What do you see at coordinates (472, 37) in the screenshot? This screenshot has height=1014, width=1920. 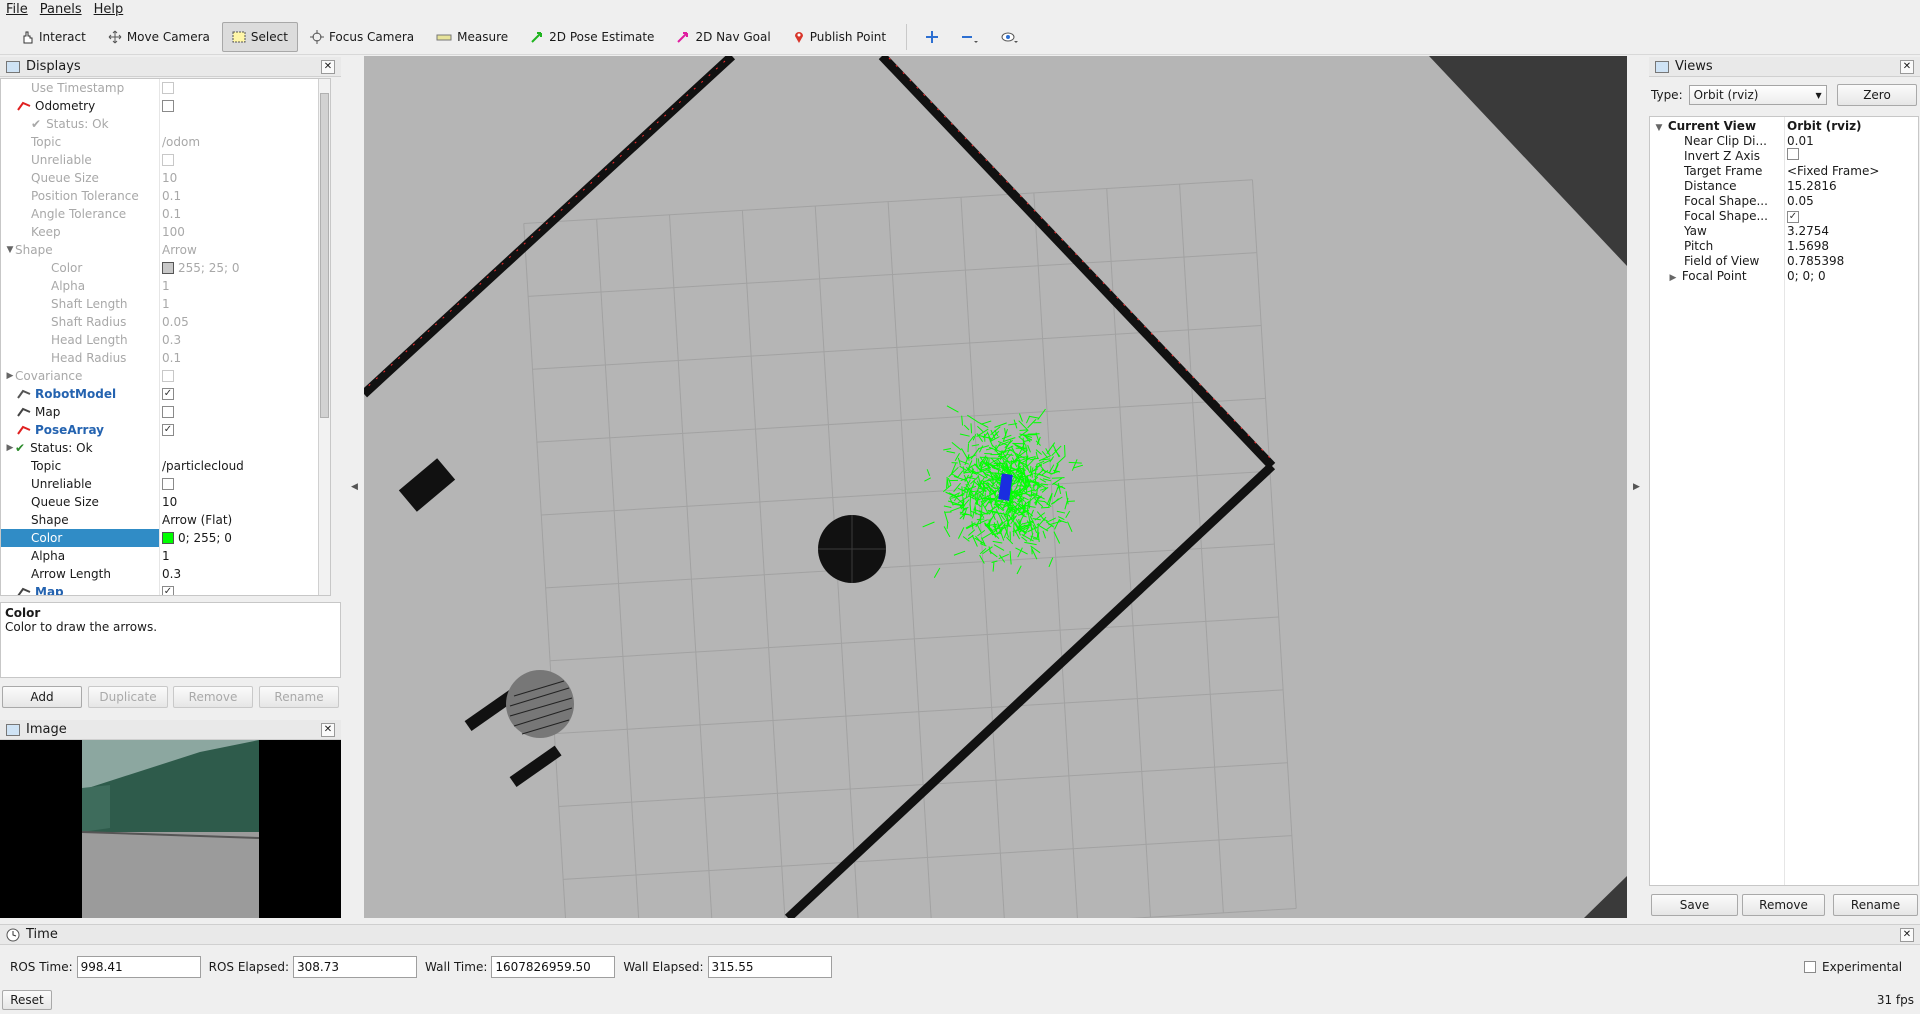 I see `tool-measure: Measure` at bounding box center [472, 37].